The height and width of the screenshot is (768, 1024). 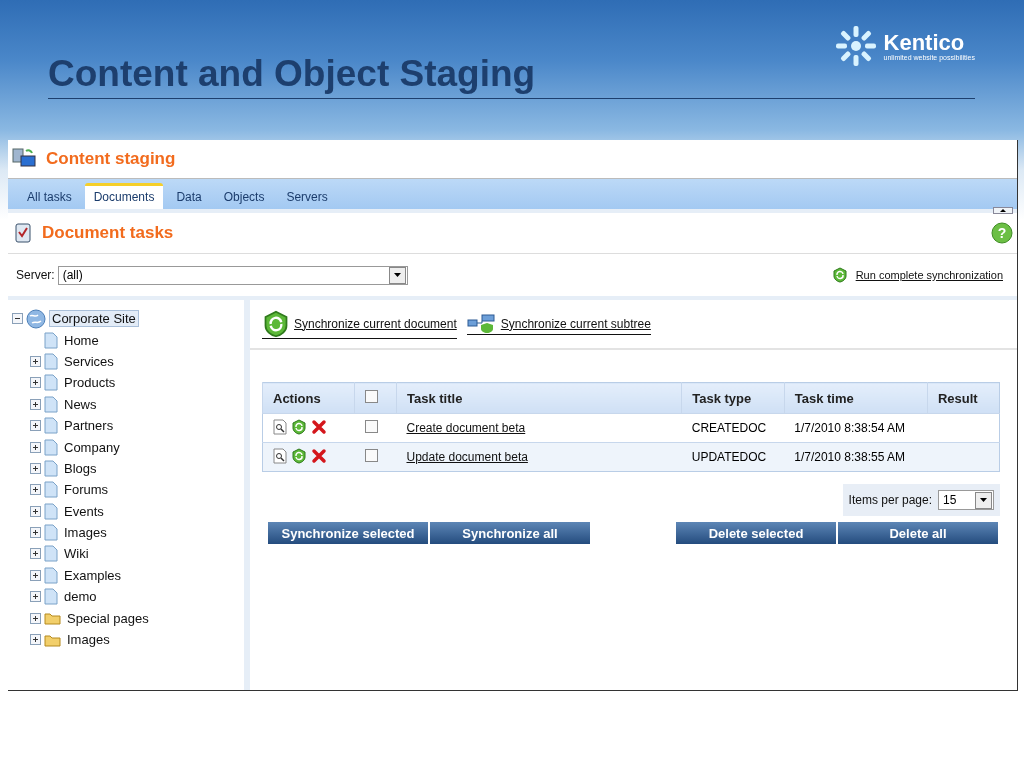 What do you see at coordinates (467, 457) in the screenshot?
I see `task-title-link: Update document beta` at bounding box center [467, 457].